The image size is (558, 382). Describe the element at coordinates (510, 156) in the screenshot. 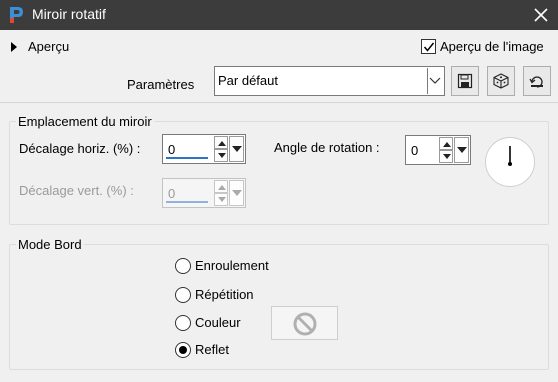

I see `dial-needle-icon` at that location.